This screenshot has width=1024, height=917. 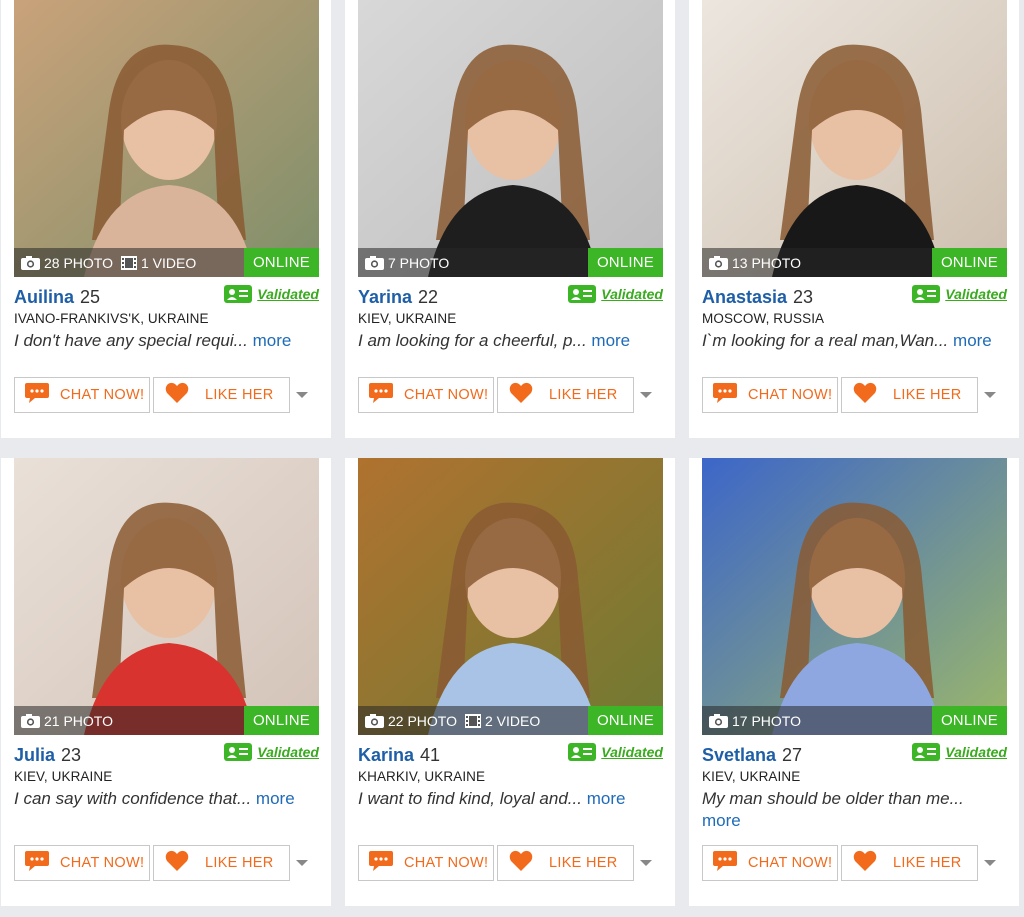 I want to click on profile-bio: I don't have any special requi... more, so click(x=164, y=341).